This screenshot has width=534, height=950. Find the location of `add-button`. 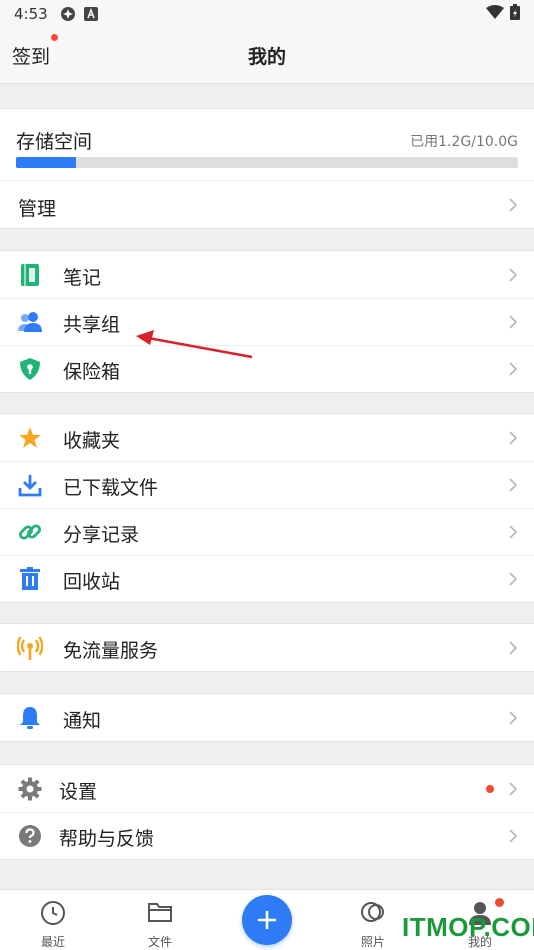

add-button is located at coordinates (267, 920).